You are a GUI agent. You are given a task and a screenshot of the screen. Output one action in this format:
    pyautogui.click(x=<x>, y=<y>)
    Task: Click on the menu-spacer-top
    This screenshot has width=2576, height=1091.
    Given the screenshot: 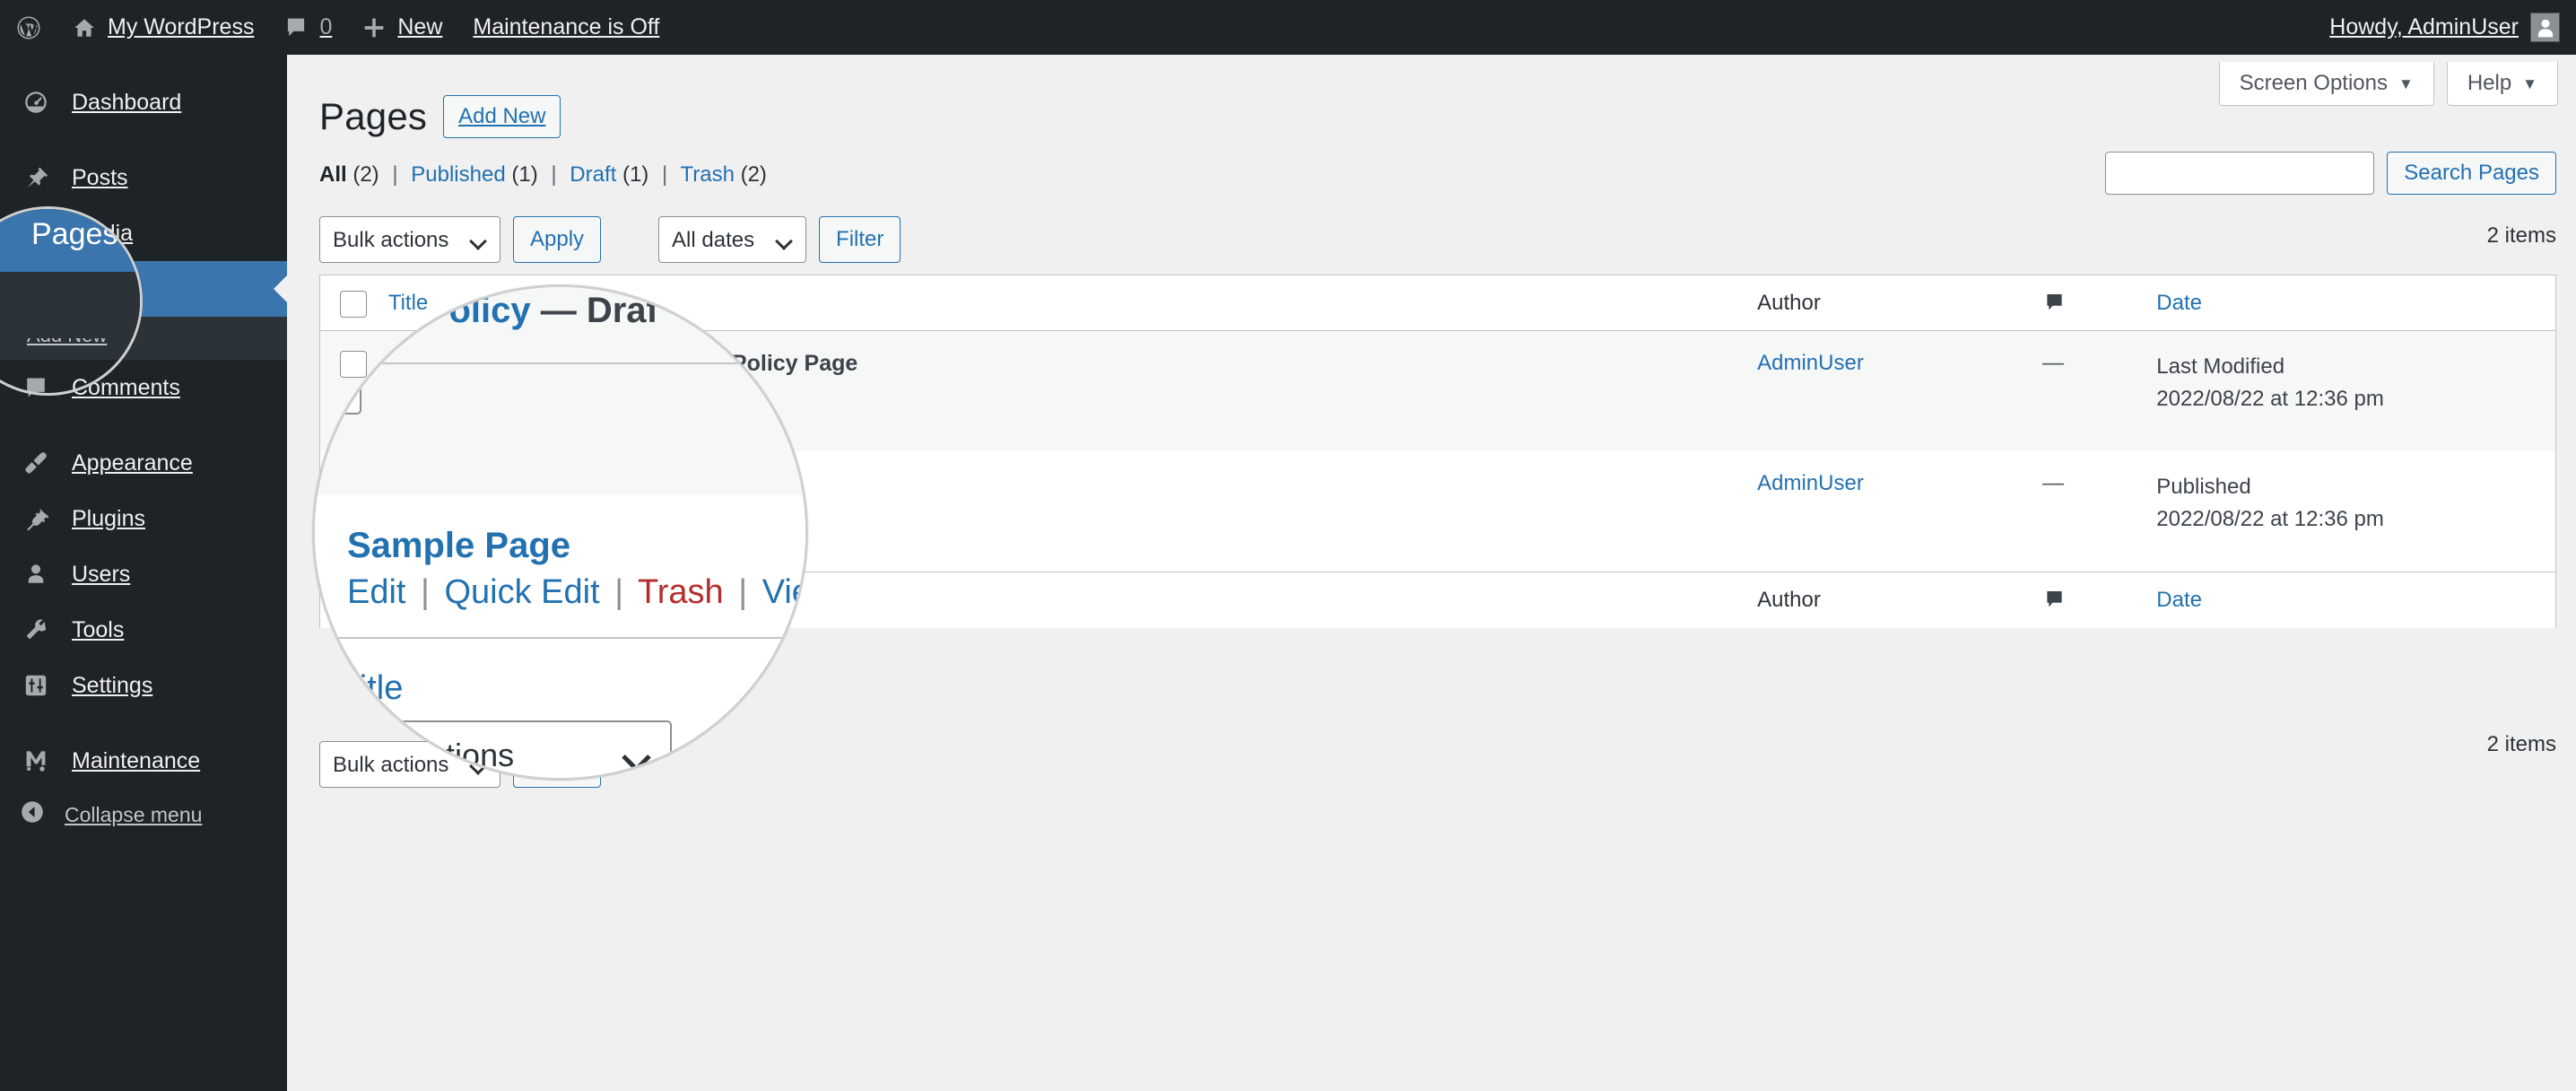 What is the action you would take?
    pyautogui.click(x=143, y=64)
    